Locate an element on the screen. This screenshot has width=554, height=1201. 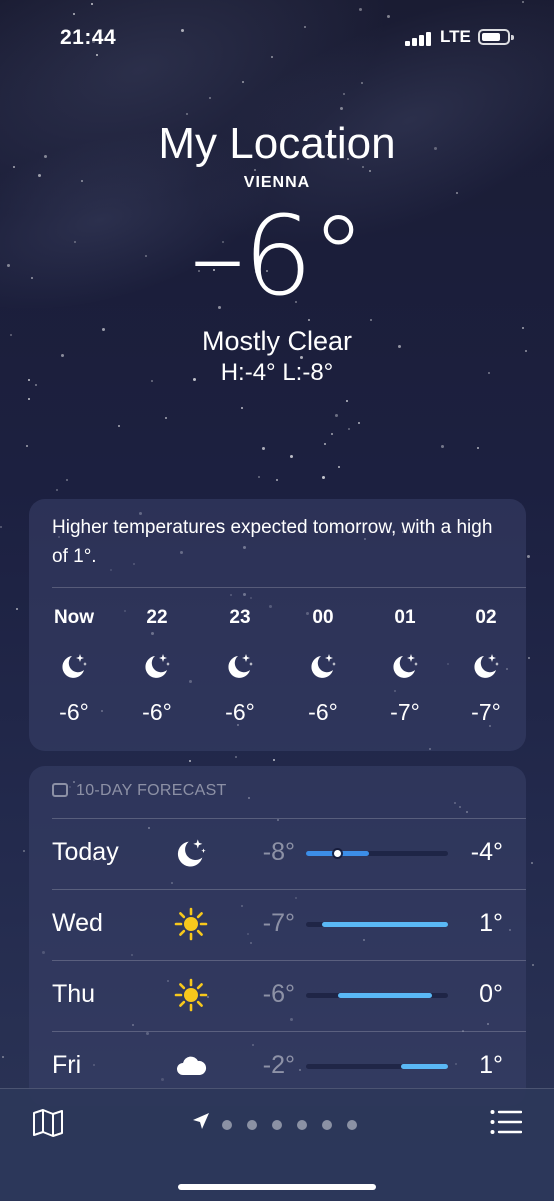
network-type: LTE is located at coordinates (455, 36).